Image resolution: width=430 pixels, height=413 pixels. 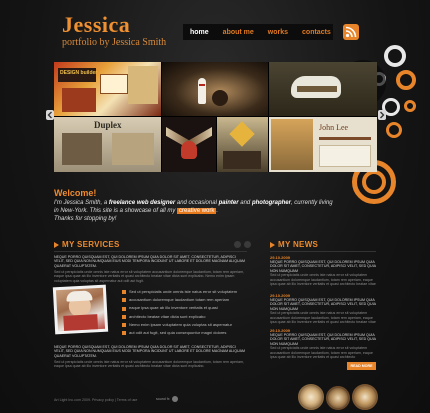 I want to click on welcome-text-part: and occasional, so click(x=197, y=203).